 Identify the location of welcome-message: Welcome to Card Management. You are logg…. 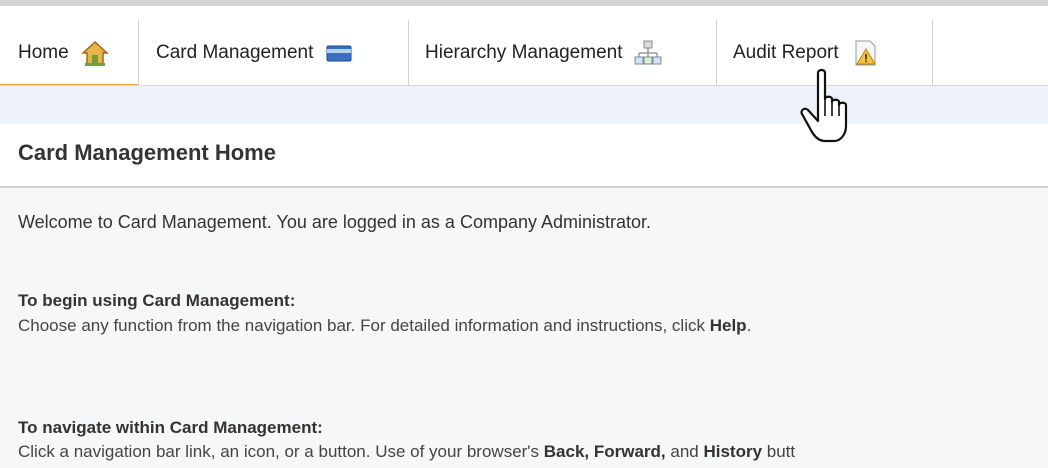
(335, 222).